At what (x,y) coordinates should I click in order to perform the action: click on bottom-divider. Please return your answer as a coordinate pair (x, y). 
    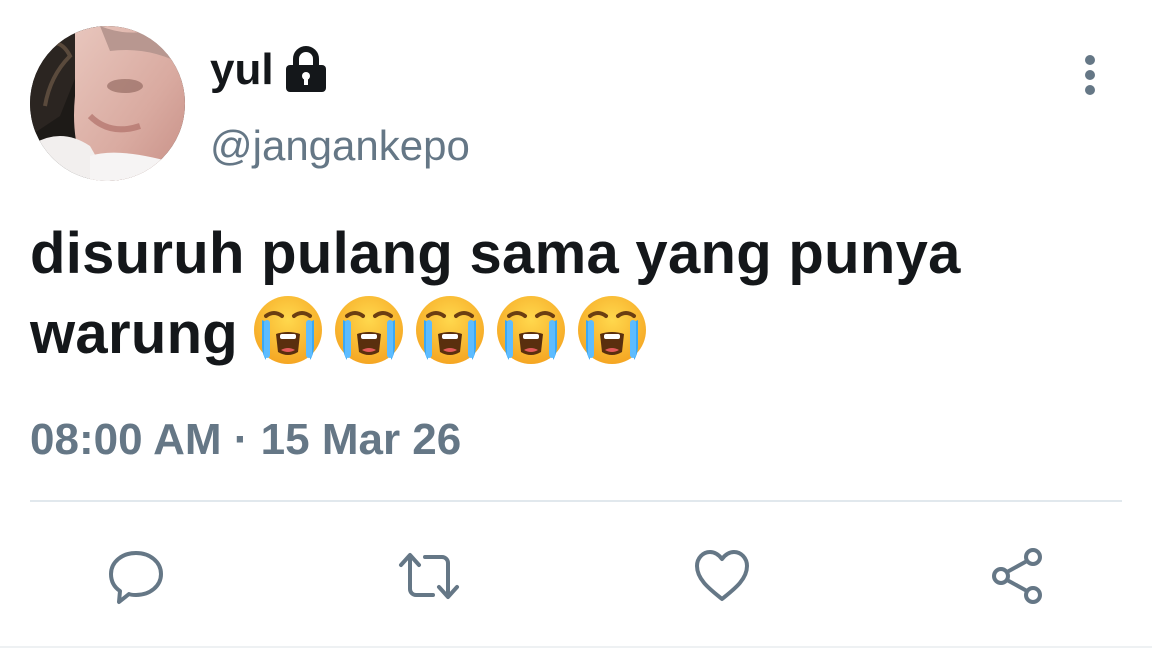
    Looking at the image, I should click on (576, 647).